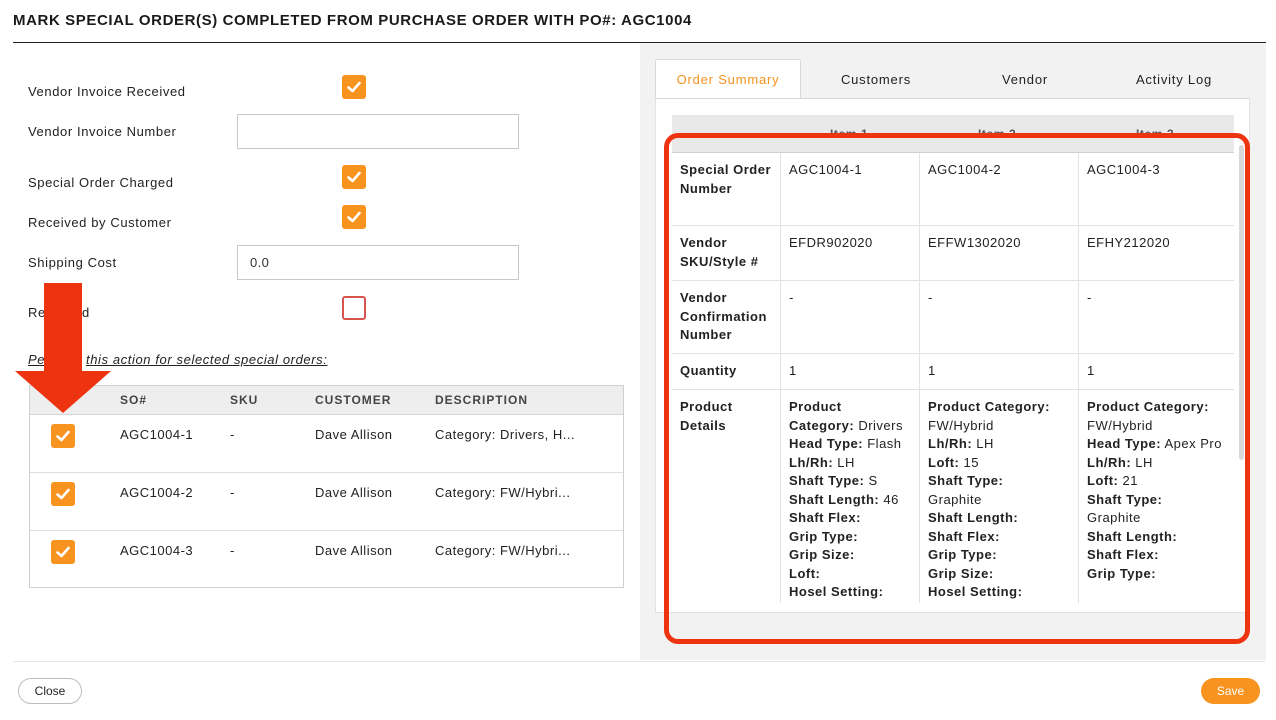 This screenshot has height=720, width=1276. Describe the element at coordinates (157, 434) in the screenshot. I see `so-number: AGC1004-1` at that location.